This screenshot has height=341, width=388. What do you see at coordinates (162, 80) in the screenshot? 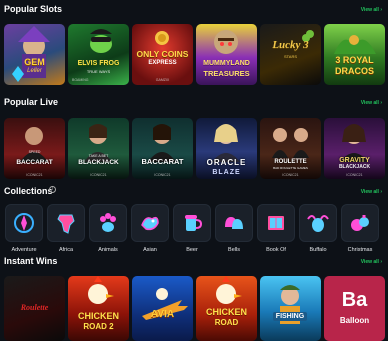
I see `game-provider: GAMZIX` at bounding box center [162, 80].